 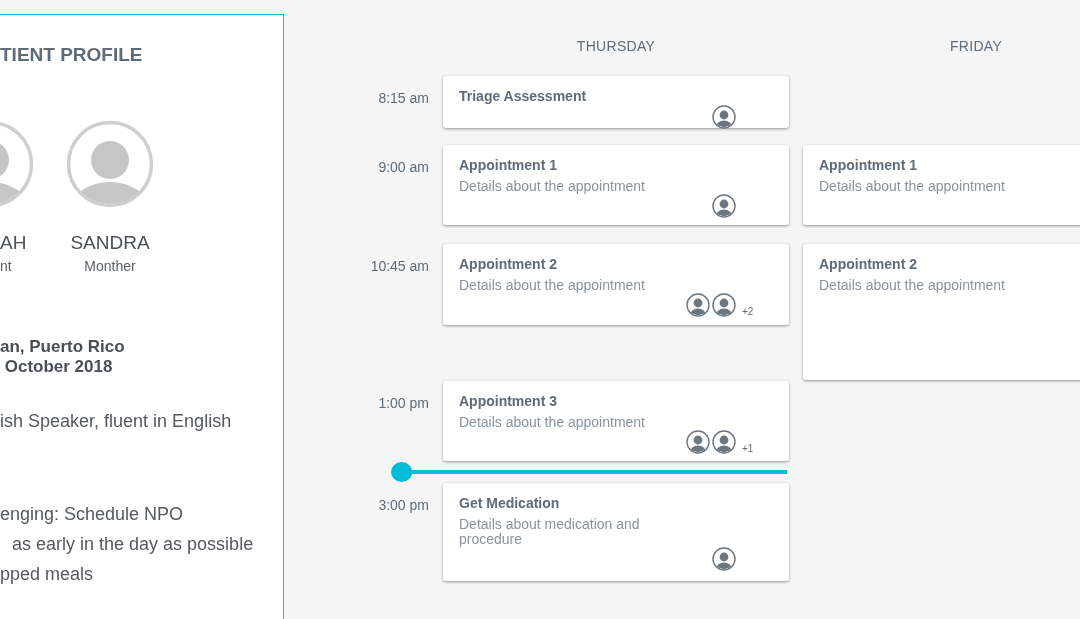 I want to click on time-label: 3:00 pm, so click(x=403, y=505).